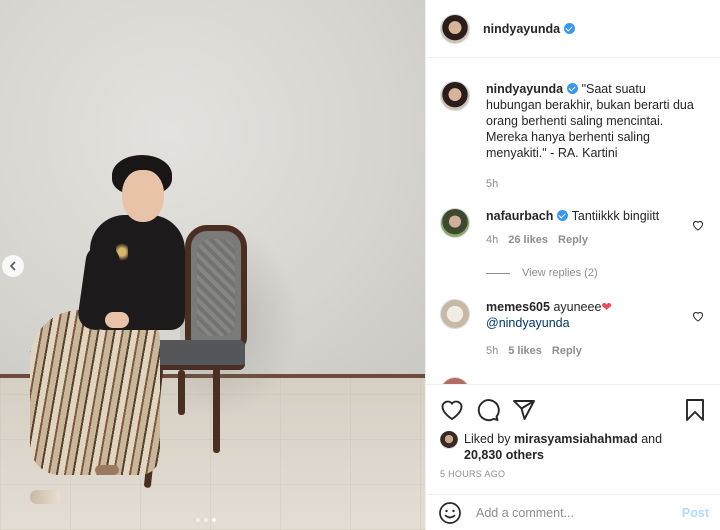 Image resolution: width=720 pixels, height=530 pixels. Describe the element at coordinates (488, 410) in the screenshot. I see `comment-bubble-icon` at that location.